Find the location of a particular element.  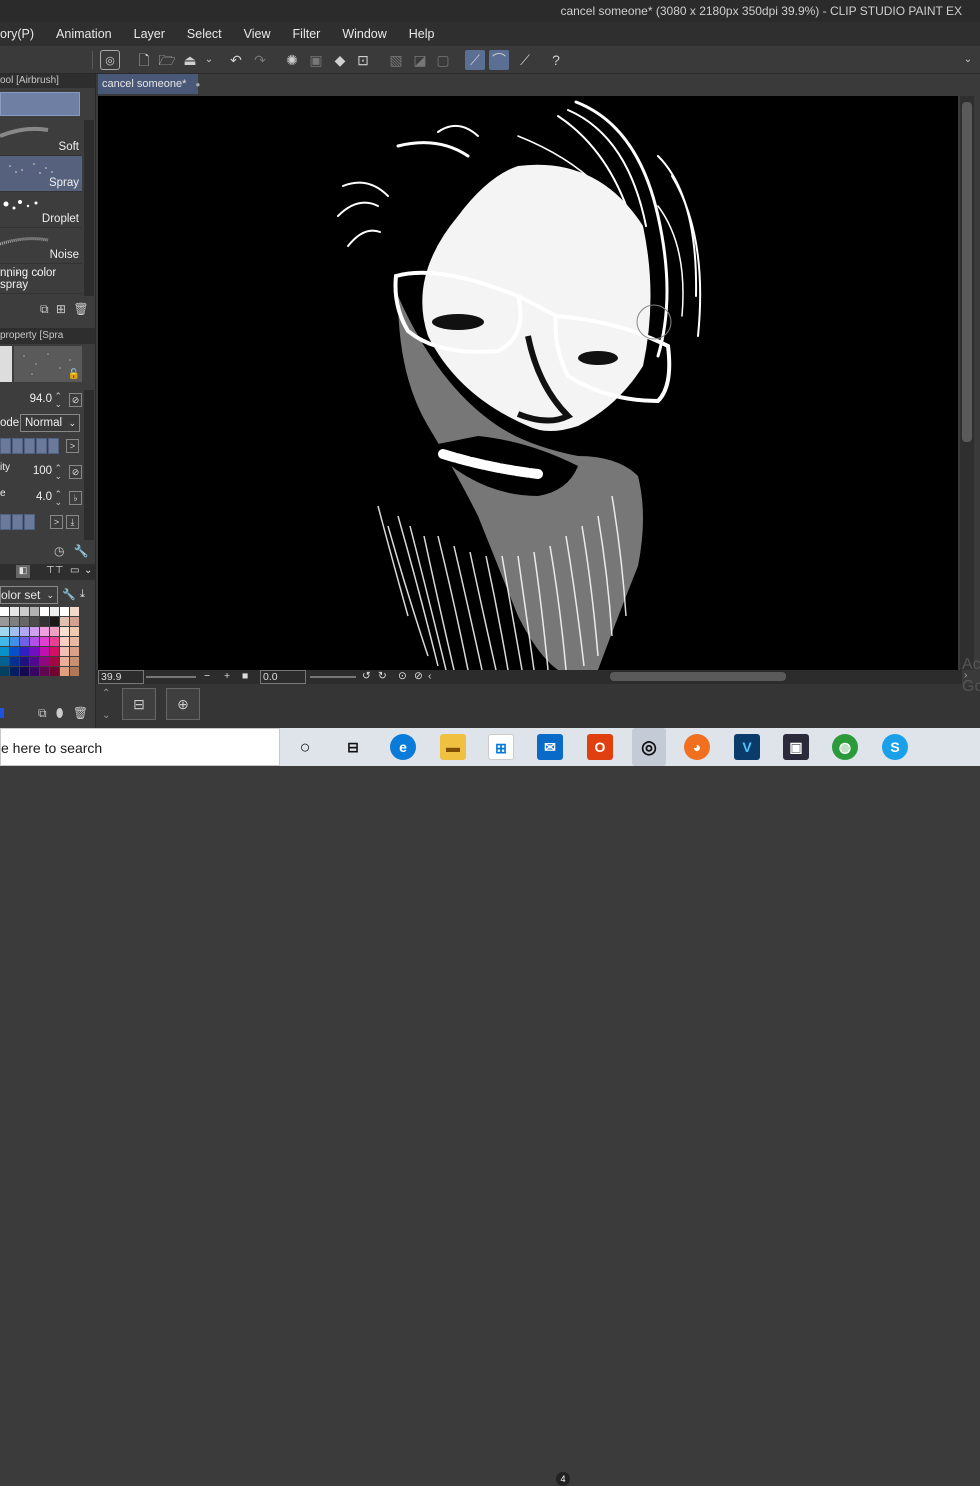

flip-icon: ⊘ is located at coordinates (418, 676).